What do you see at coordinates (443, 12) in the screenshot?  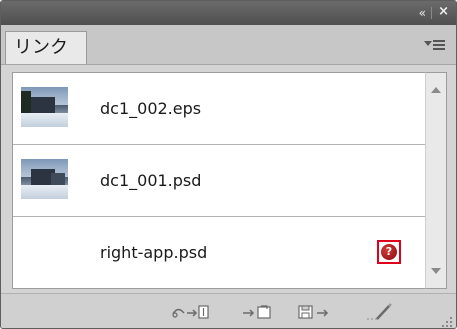 I see `close-panel-icon: ×` at bounding box center [443, 12].